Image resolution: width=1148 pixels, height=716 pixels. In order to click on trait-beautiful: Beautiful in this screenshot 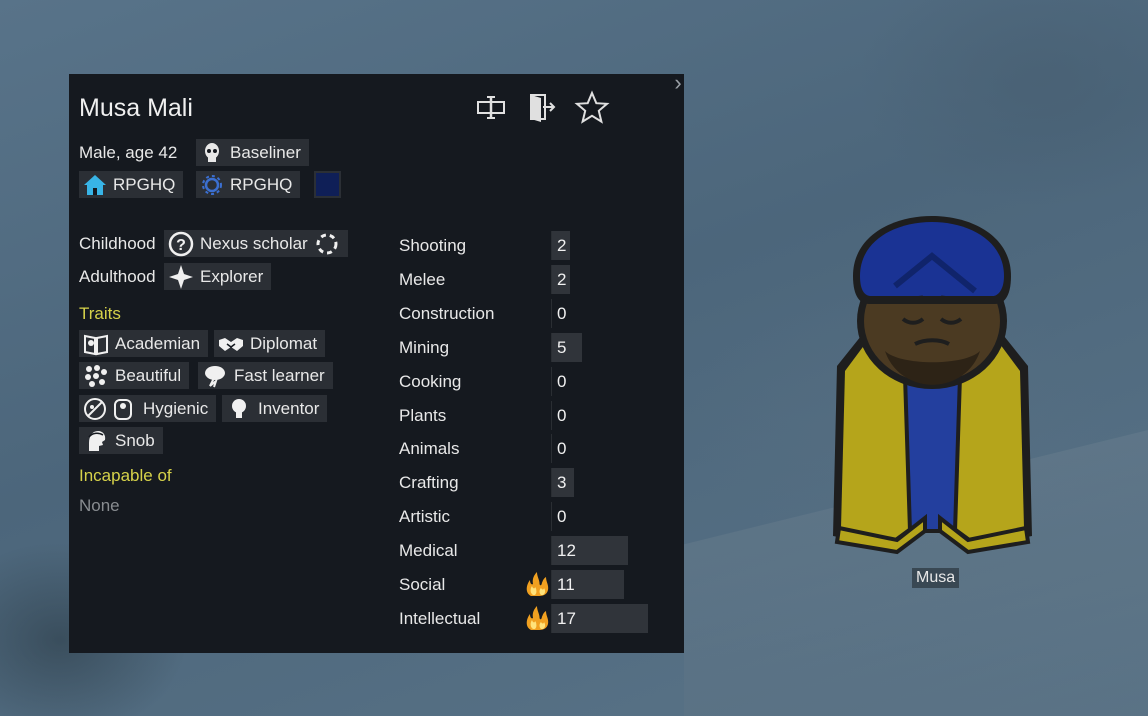, I will do `click(134, 375)`.